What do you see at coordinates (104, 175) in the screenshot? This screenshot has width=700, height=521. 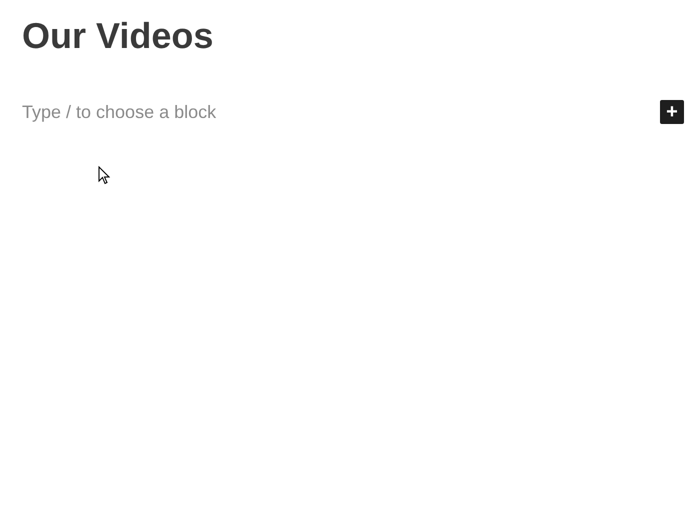 I see `cursor-icon` at bounding box center [104, 175].